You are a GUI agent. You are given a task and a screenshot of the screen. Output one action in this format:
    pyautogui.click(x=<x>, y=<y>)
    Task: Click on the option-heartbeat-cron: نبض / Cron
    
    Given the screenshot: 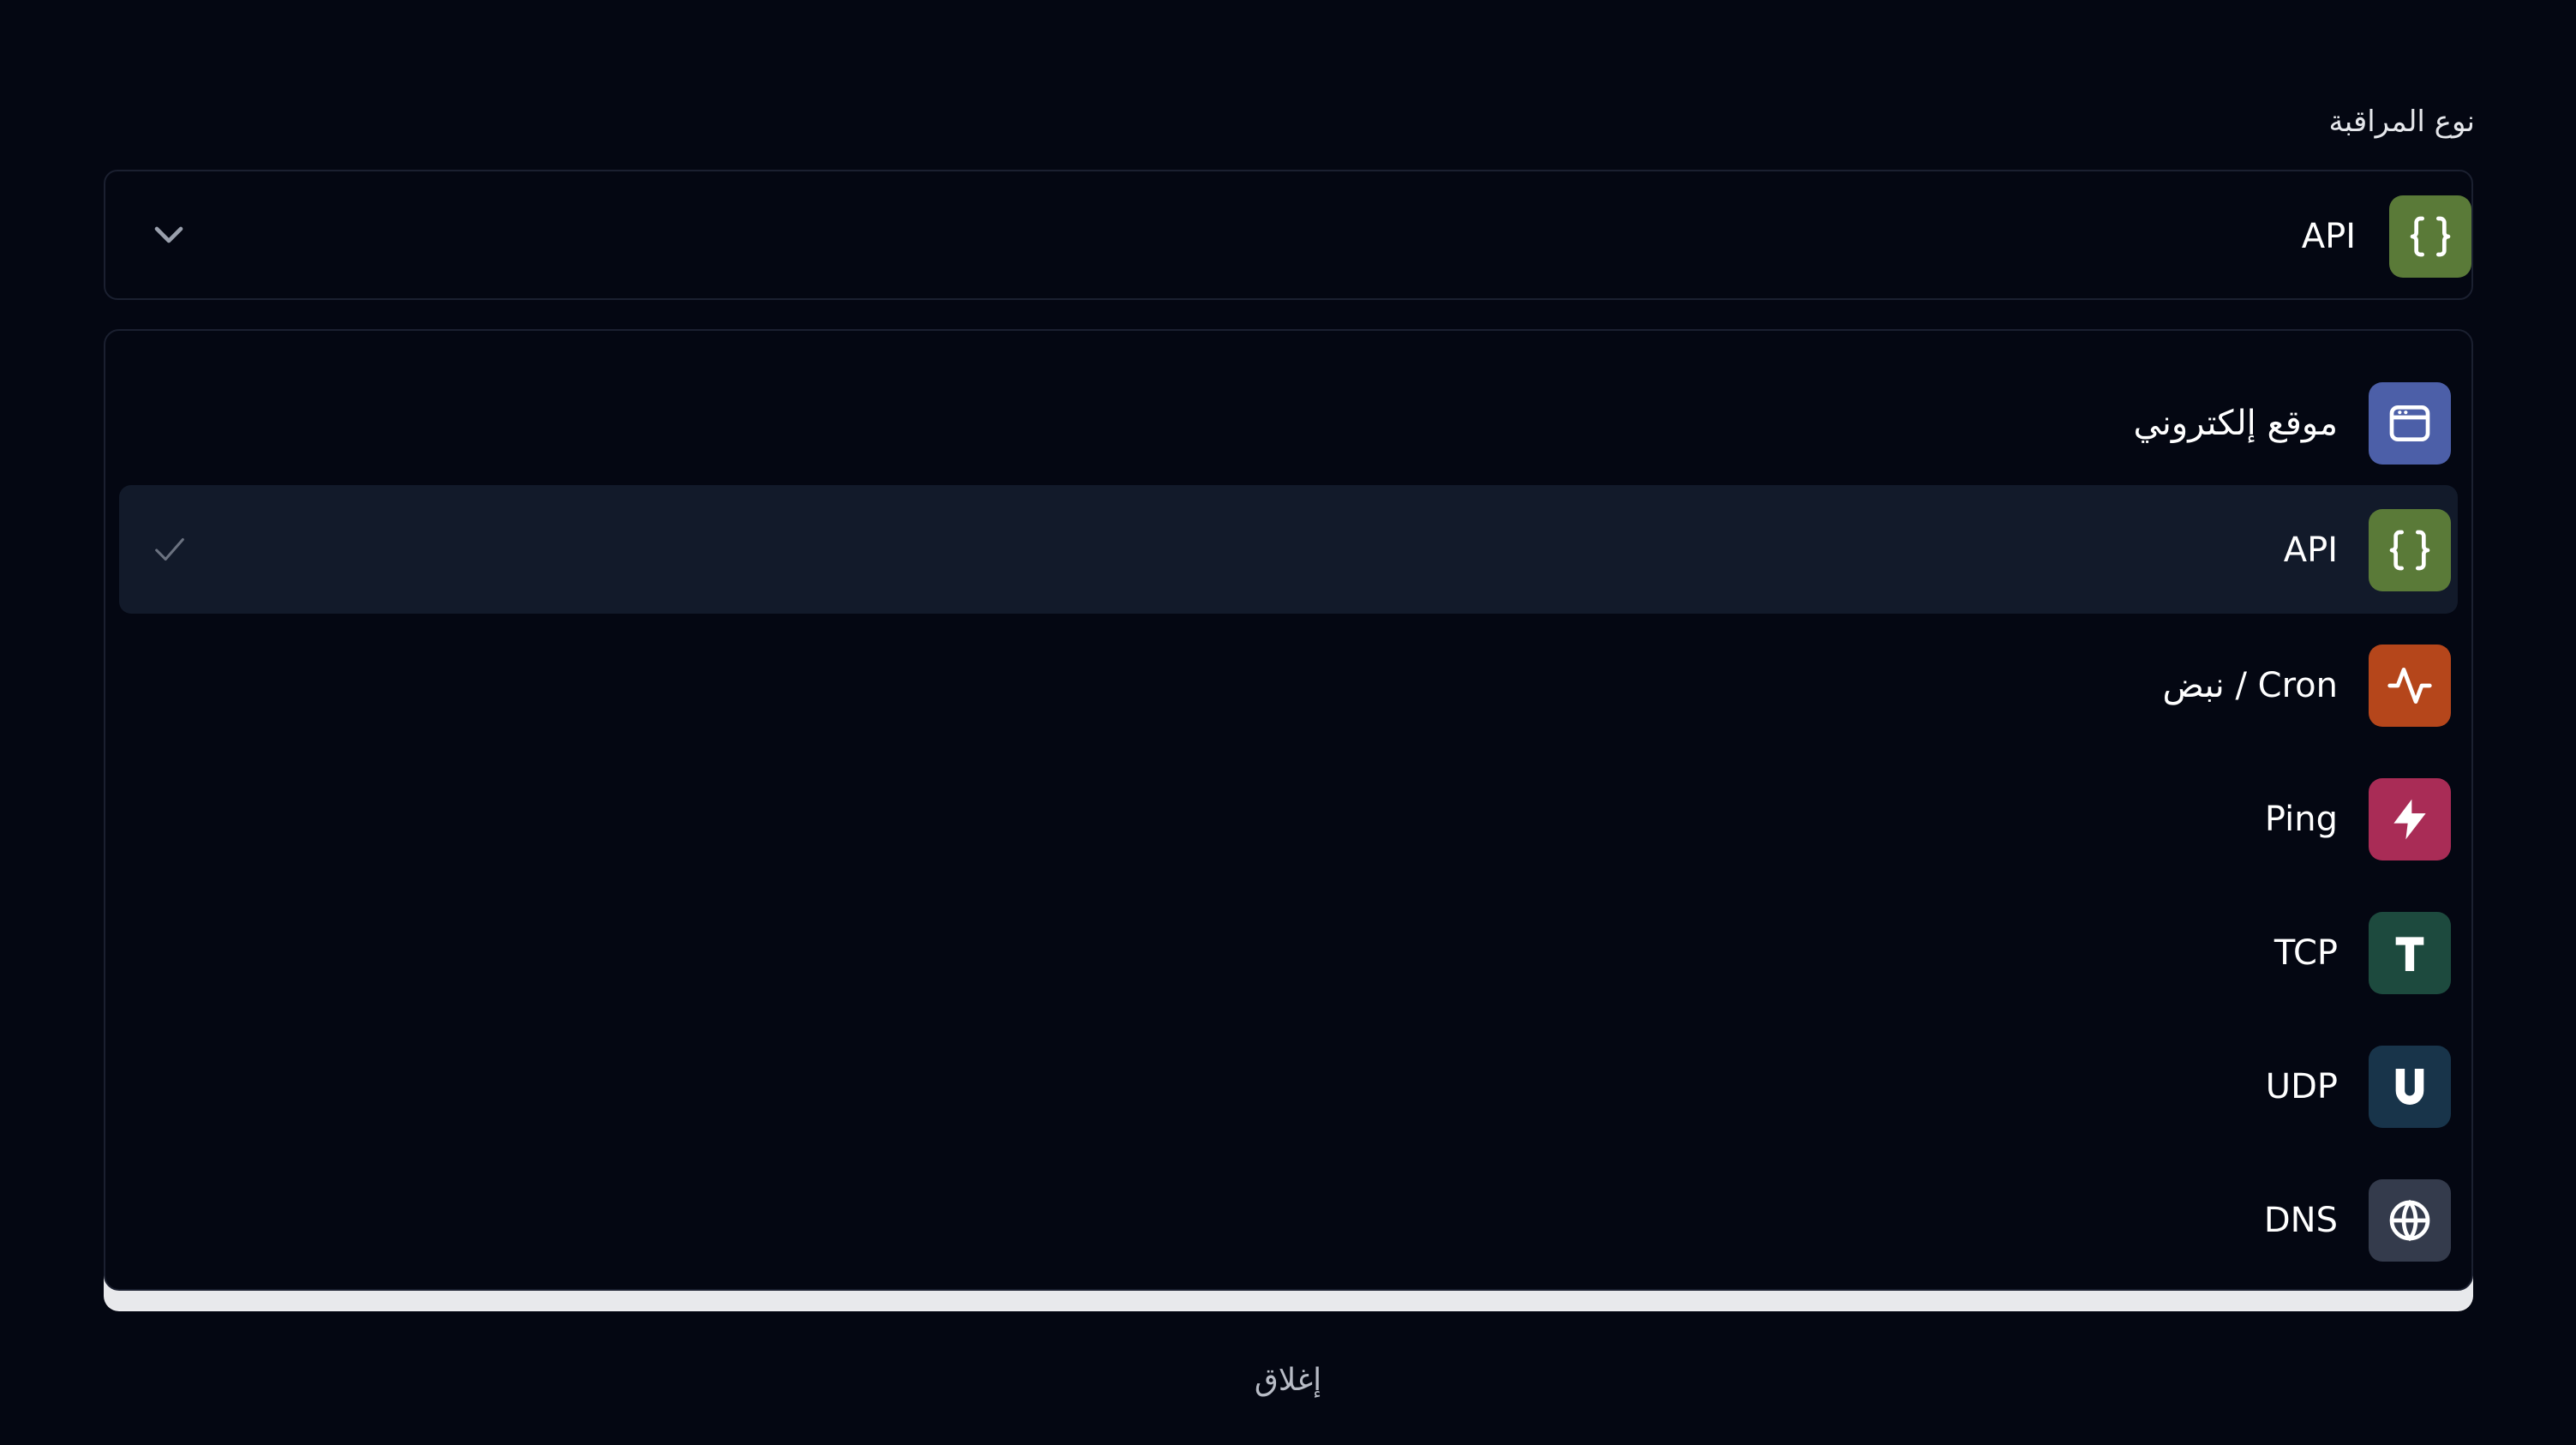 What is the action you would take?
    pyautogui.click(x=1288, y=685)
    